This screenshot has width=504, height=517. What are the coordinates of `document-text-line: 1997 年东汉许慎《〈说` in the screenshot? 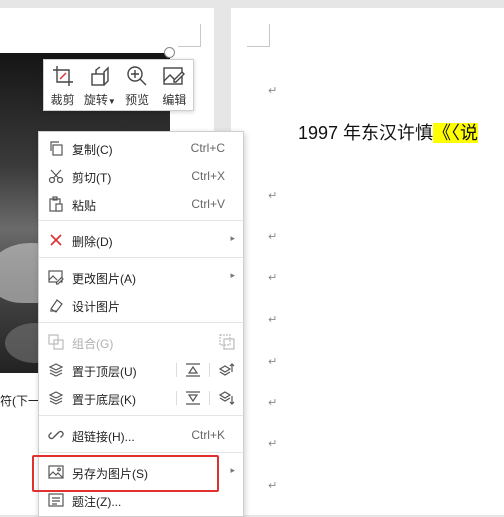 It's located at (388, 132).